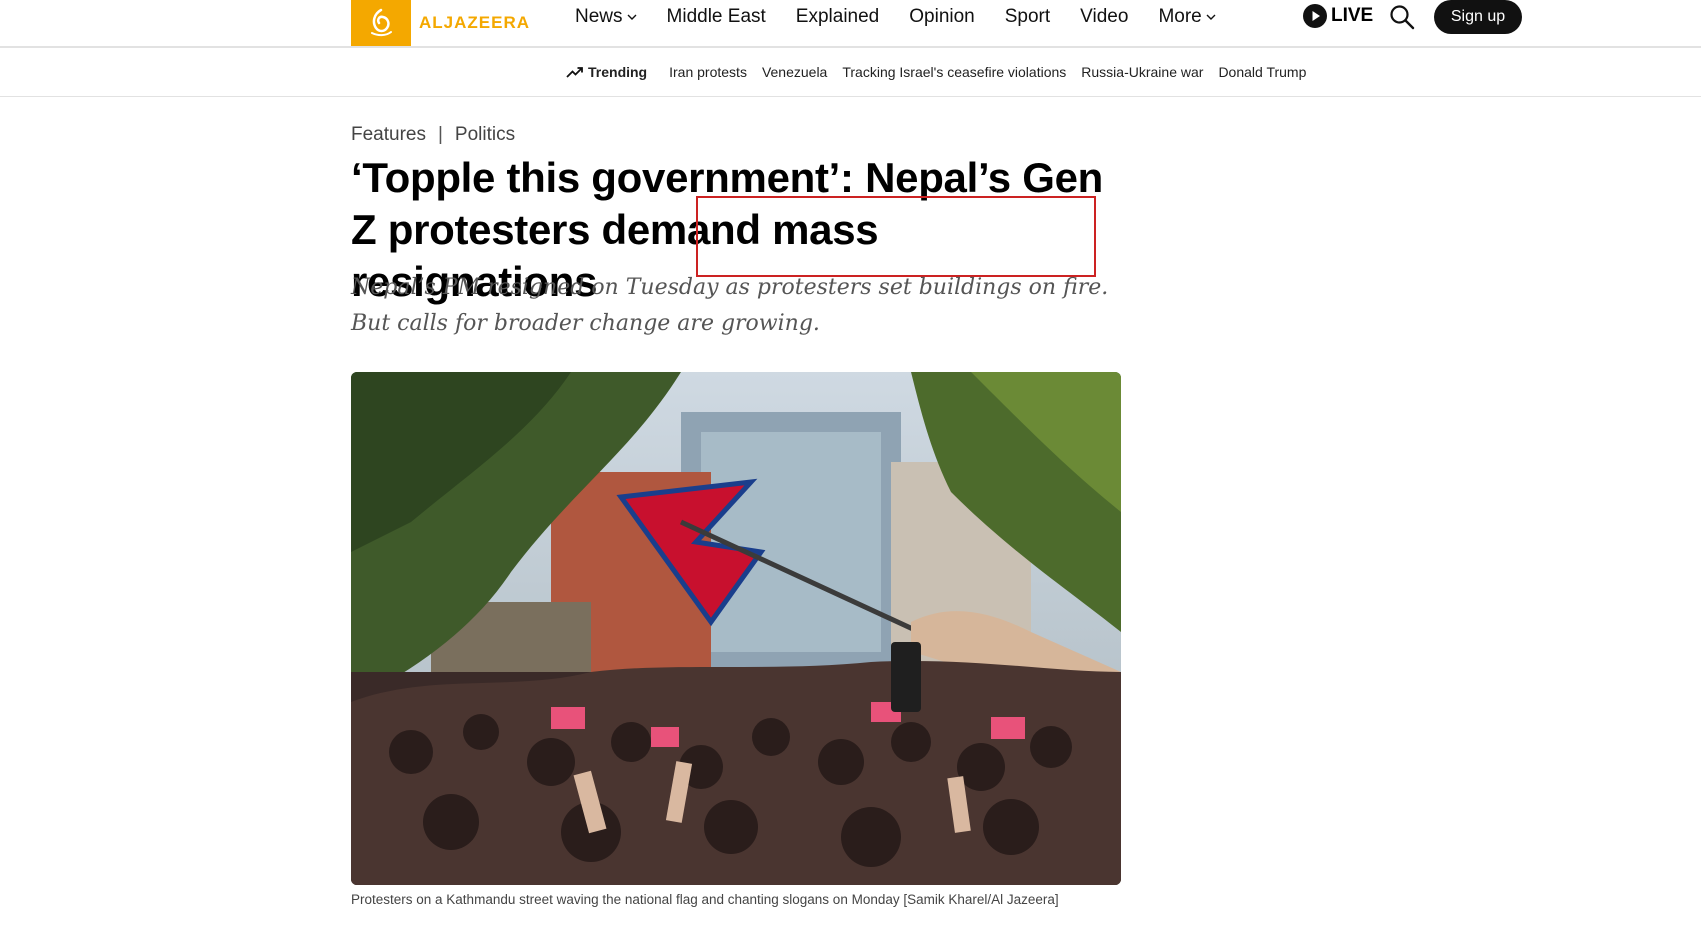  I want to click on nav-sport: Sport, so click(1027, 17).